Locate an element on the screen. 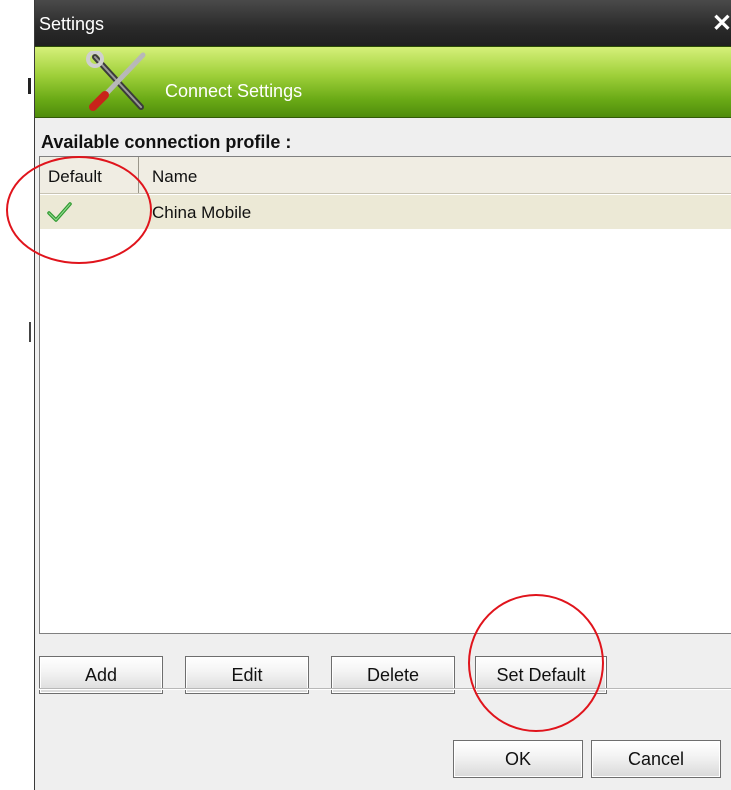 This screenshot has height=790, width=731. column-header-default: Default is located at coordinates (89, 175).